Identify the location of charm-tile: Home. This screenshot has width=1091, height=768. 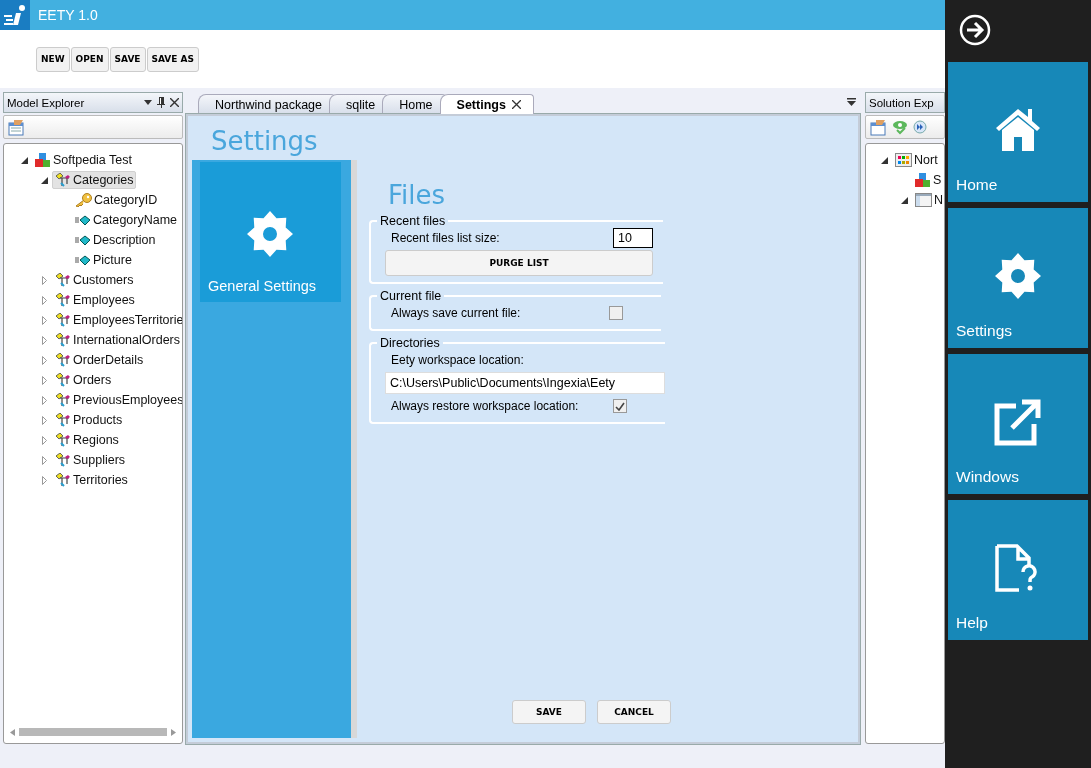
(1018, 132).